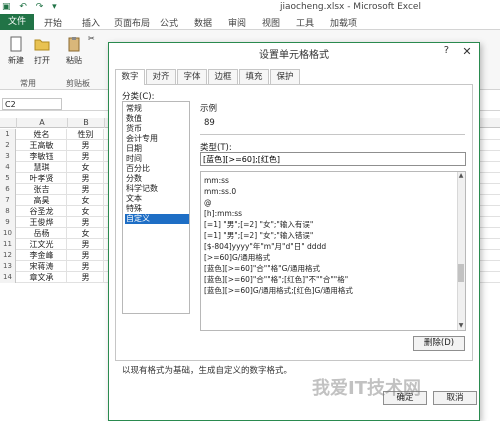 The image size is (500, 421). What do you see at coordinates (161, 76) in the screenshot?
I see `tab-alignment: 对齐` at bounding box center [161, 76].